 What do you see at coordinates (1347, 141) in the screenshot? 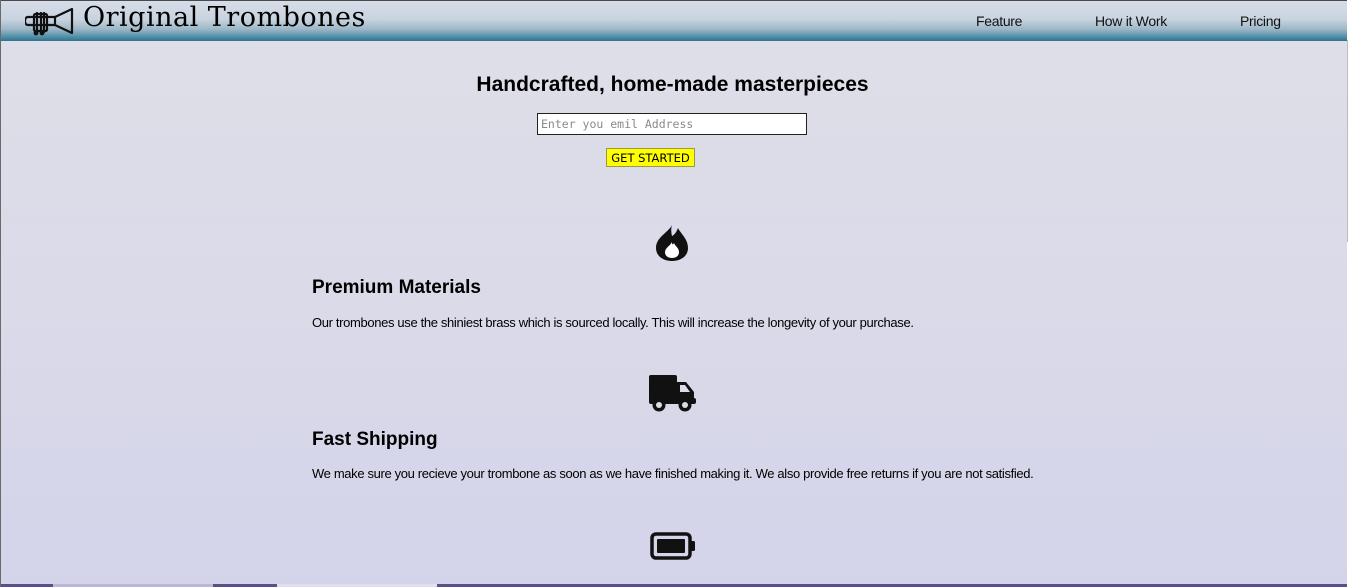
I see `scrollbar-edge` at bounding box center [1347, 141].